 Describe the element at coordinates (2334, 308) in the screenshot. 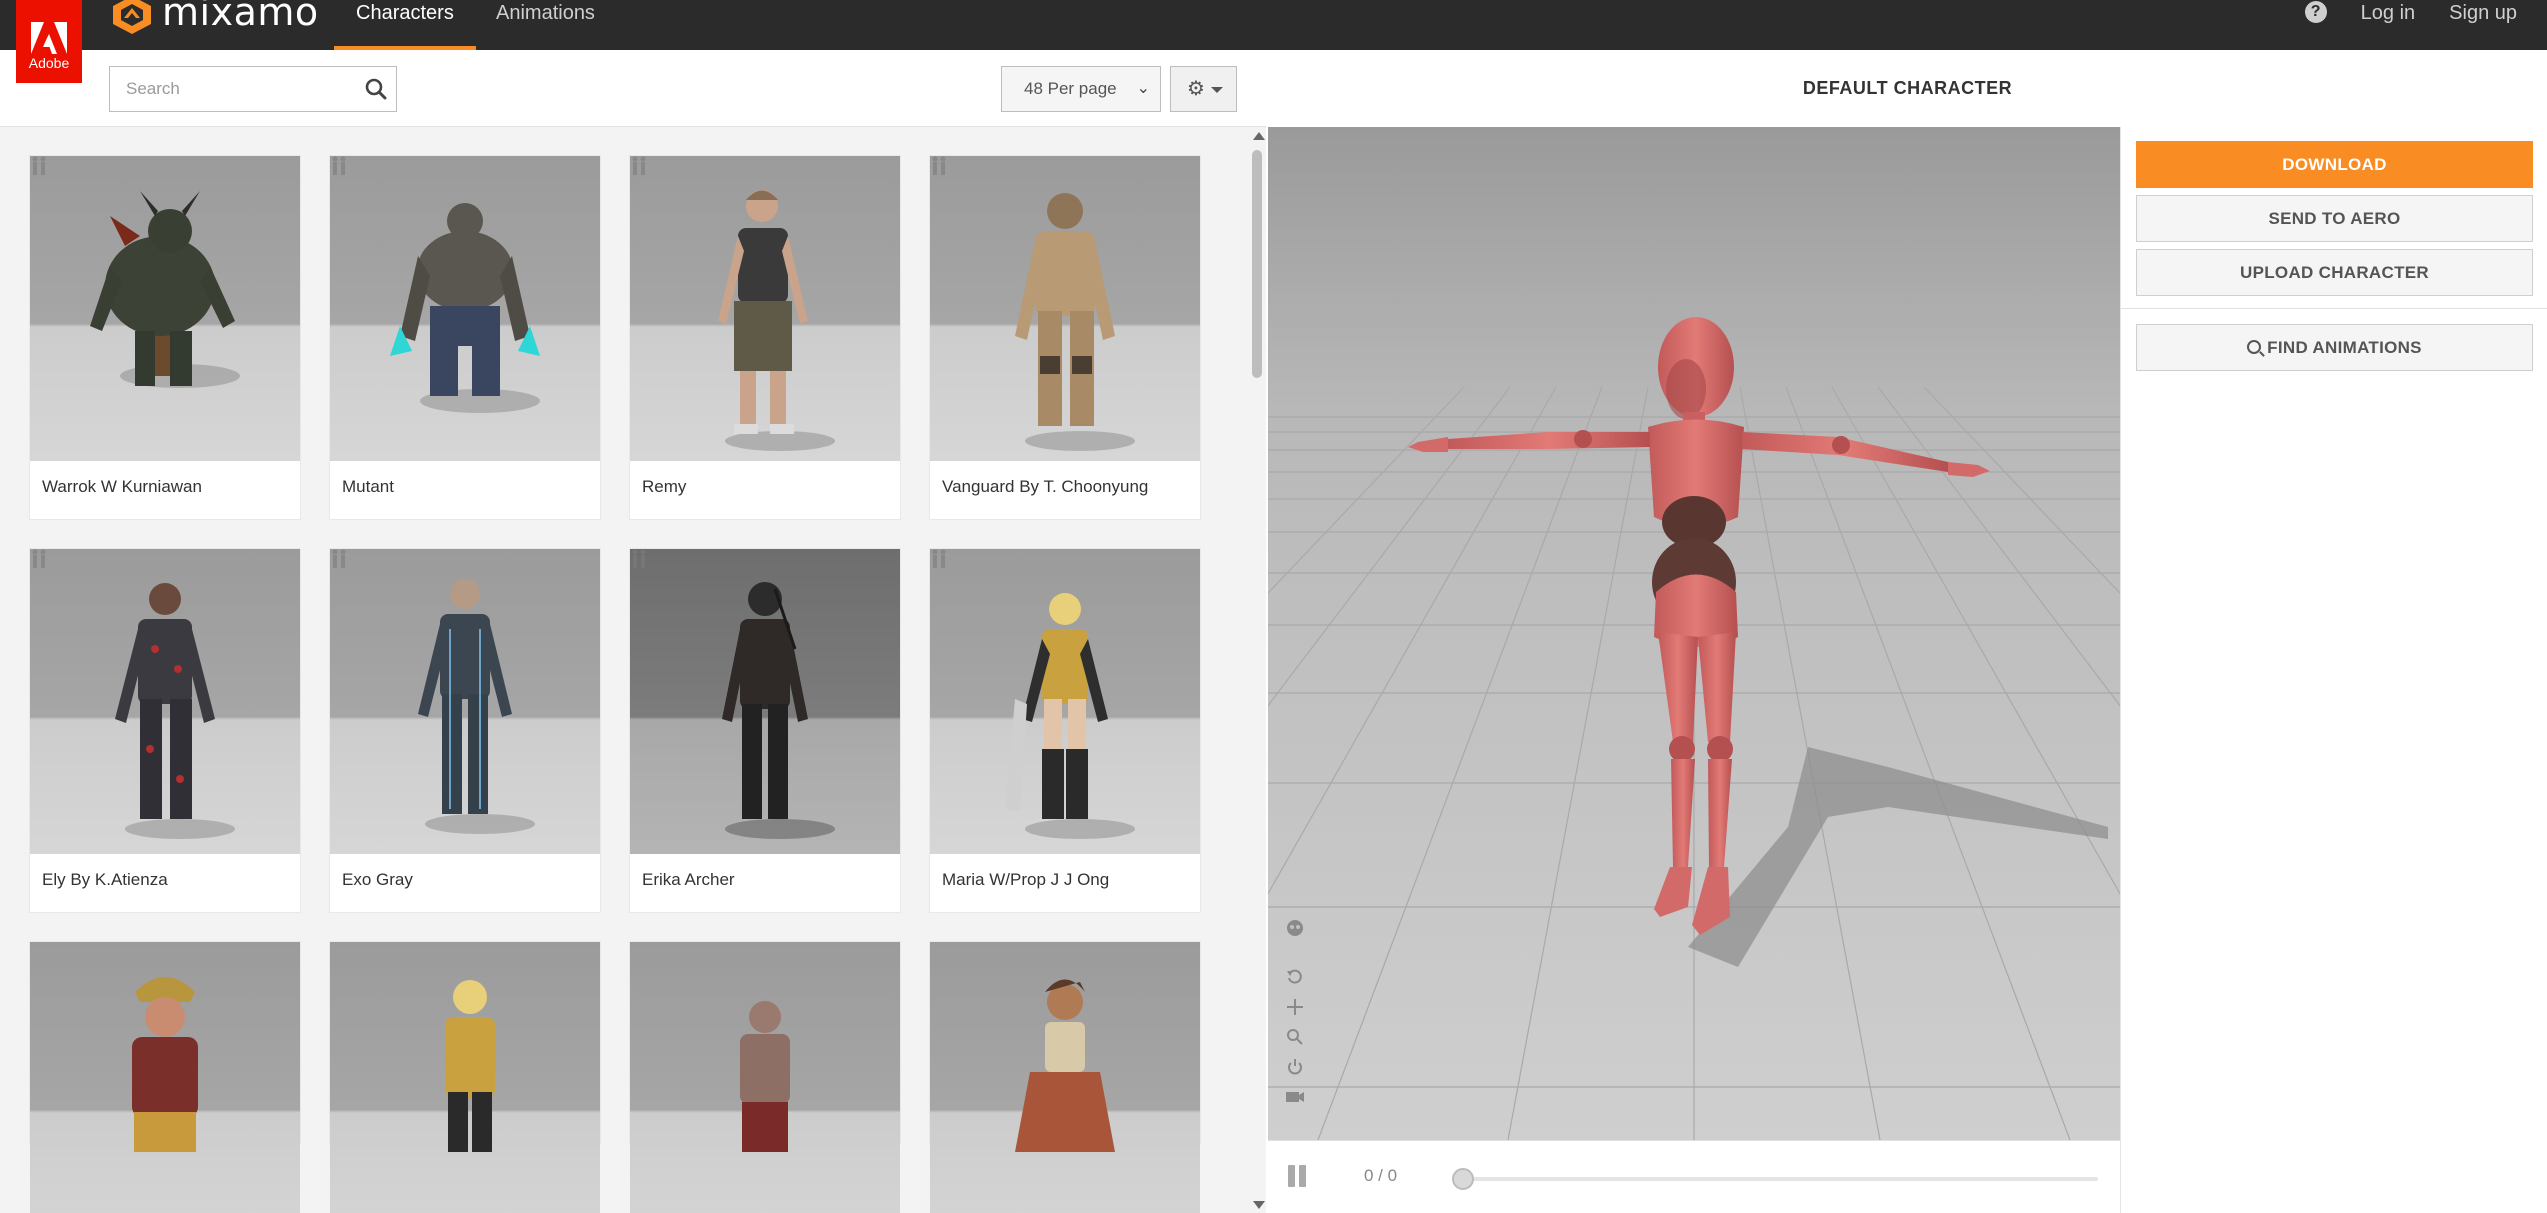

I see `actions-divider` at that location.